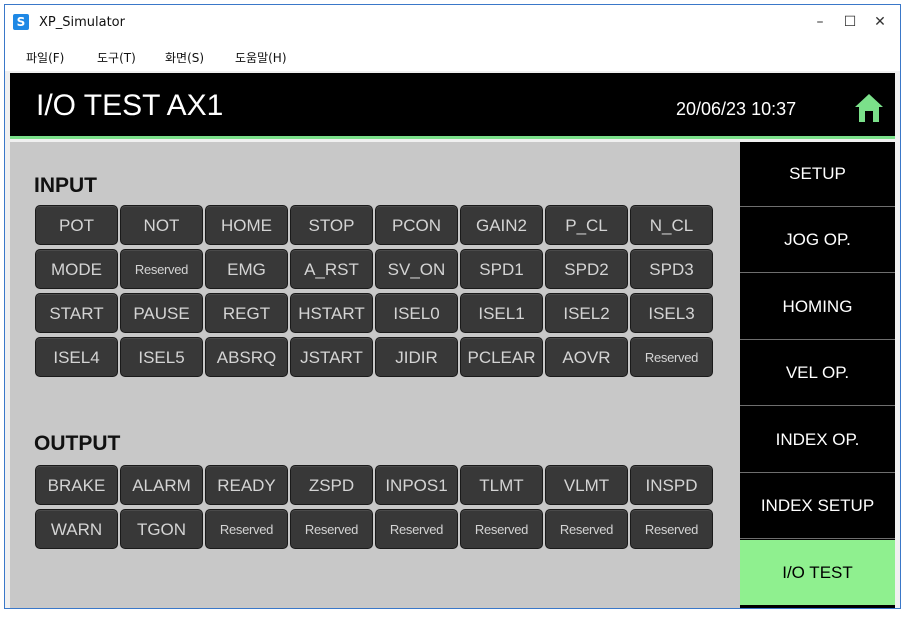 This screenshot has width=906, height=617. What do you see at coordinates (246, 313) in the screenshot?
I see `input-signal-regt: REGT` at bounding box center [246, 313].